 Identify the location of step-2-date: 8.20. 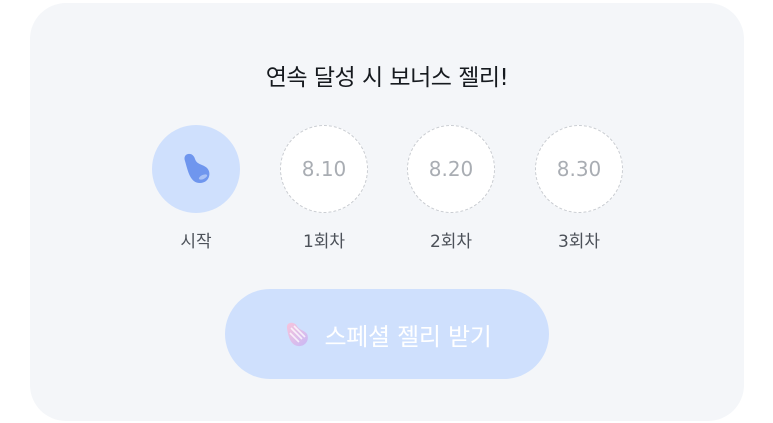
(451, 169).